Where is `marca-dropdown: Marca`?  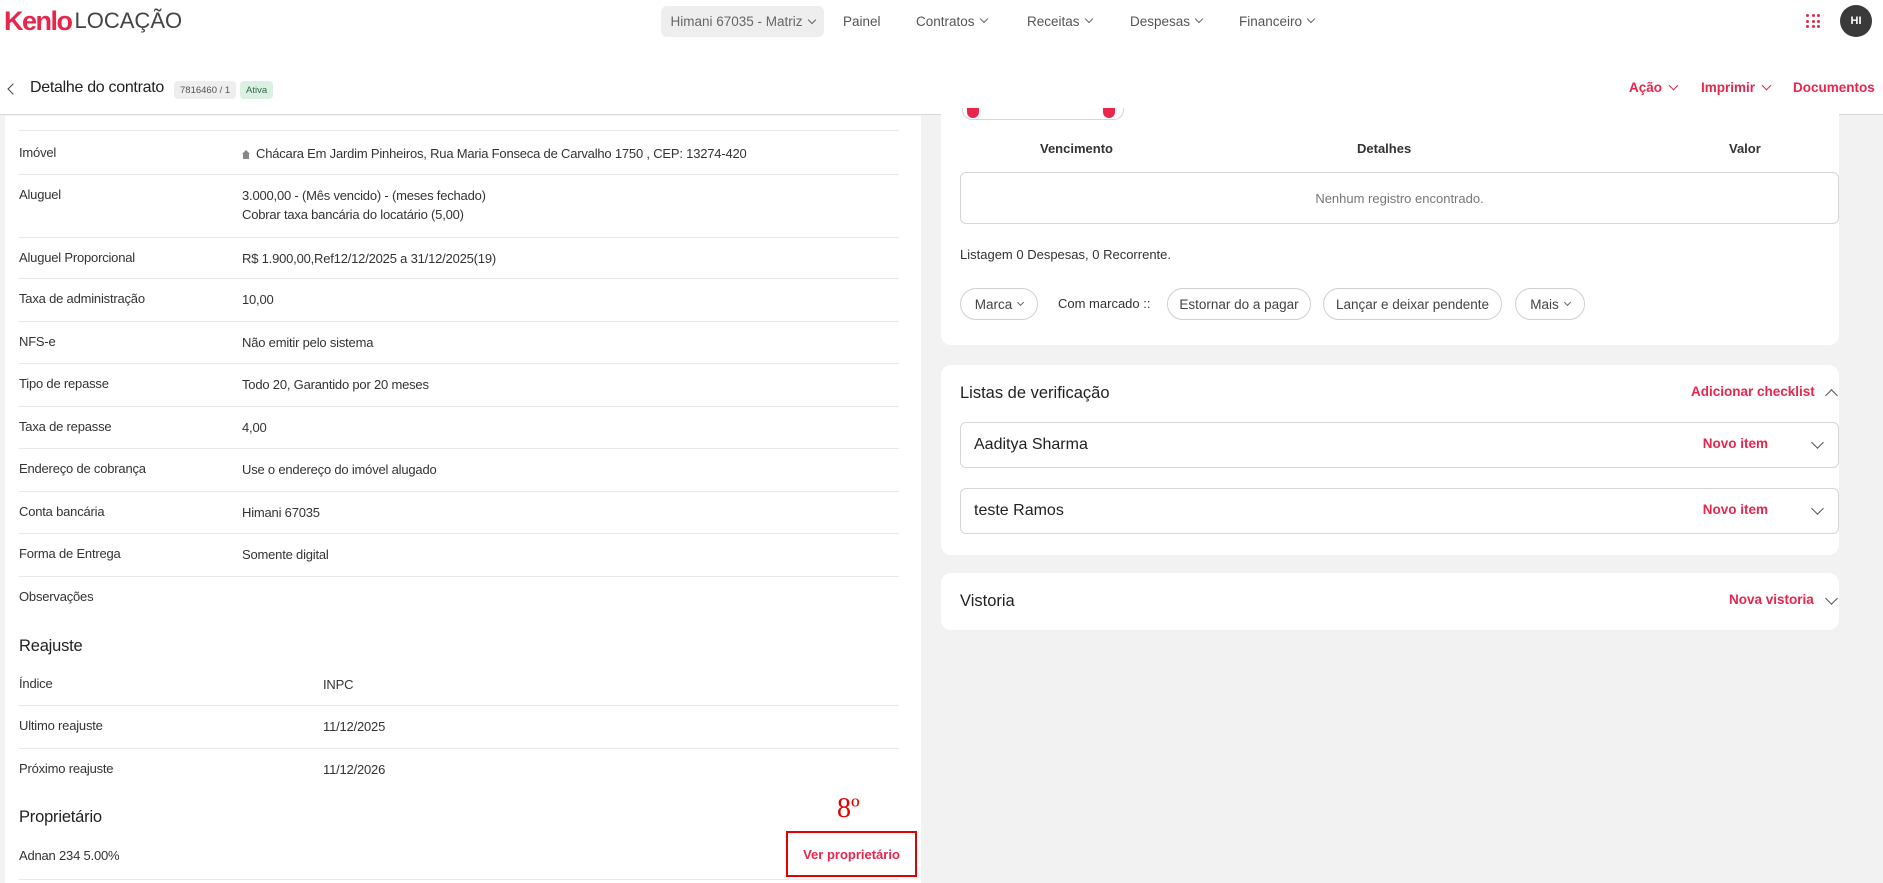 marca-dropdown: Marca is located at coordinates (999, 304).